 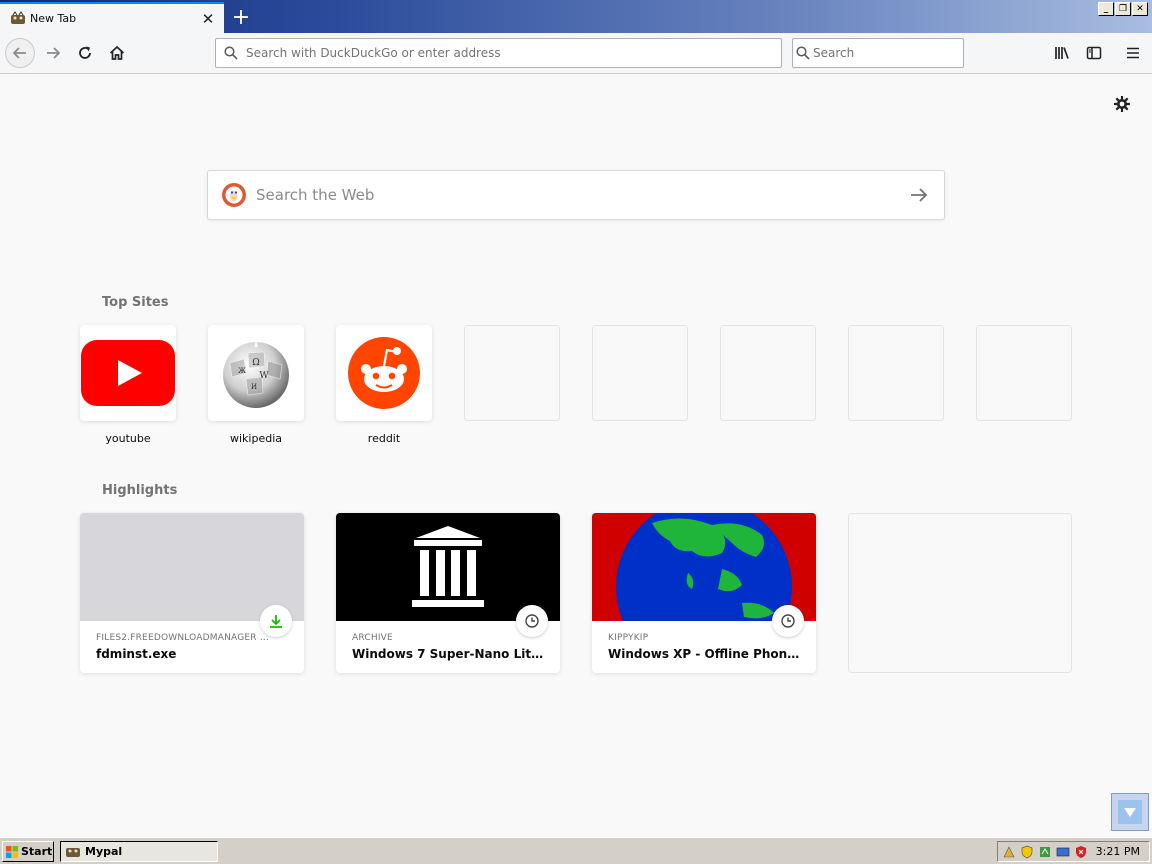 I want to click on search-bar, so click(x=878, y=53).